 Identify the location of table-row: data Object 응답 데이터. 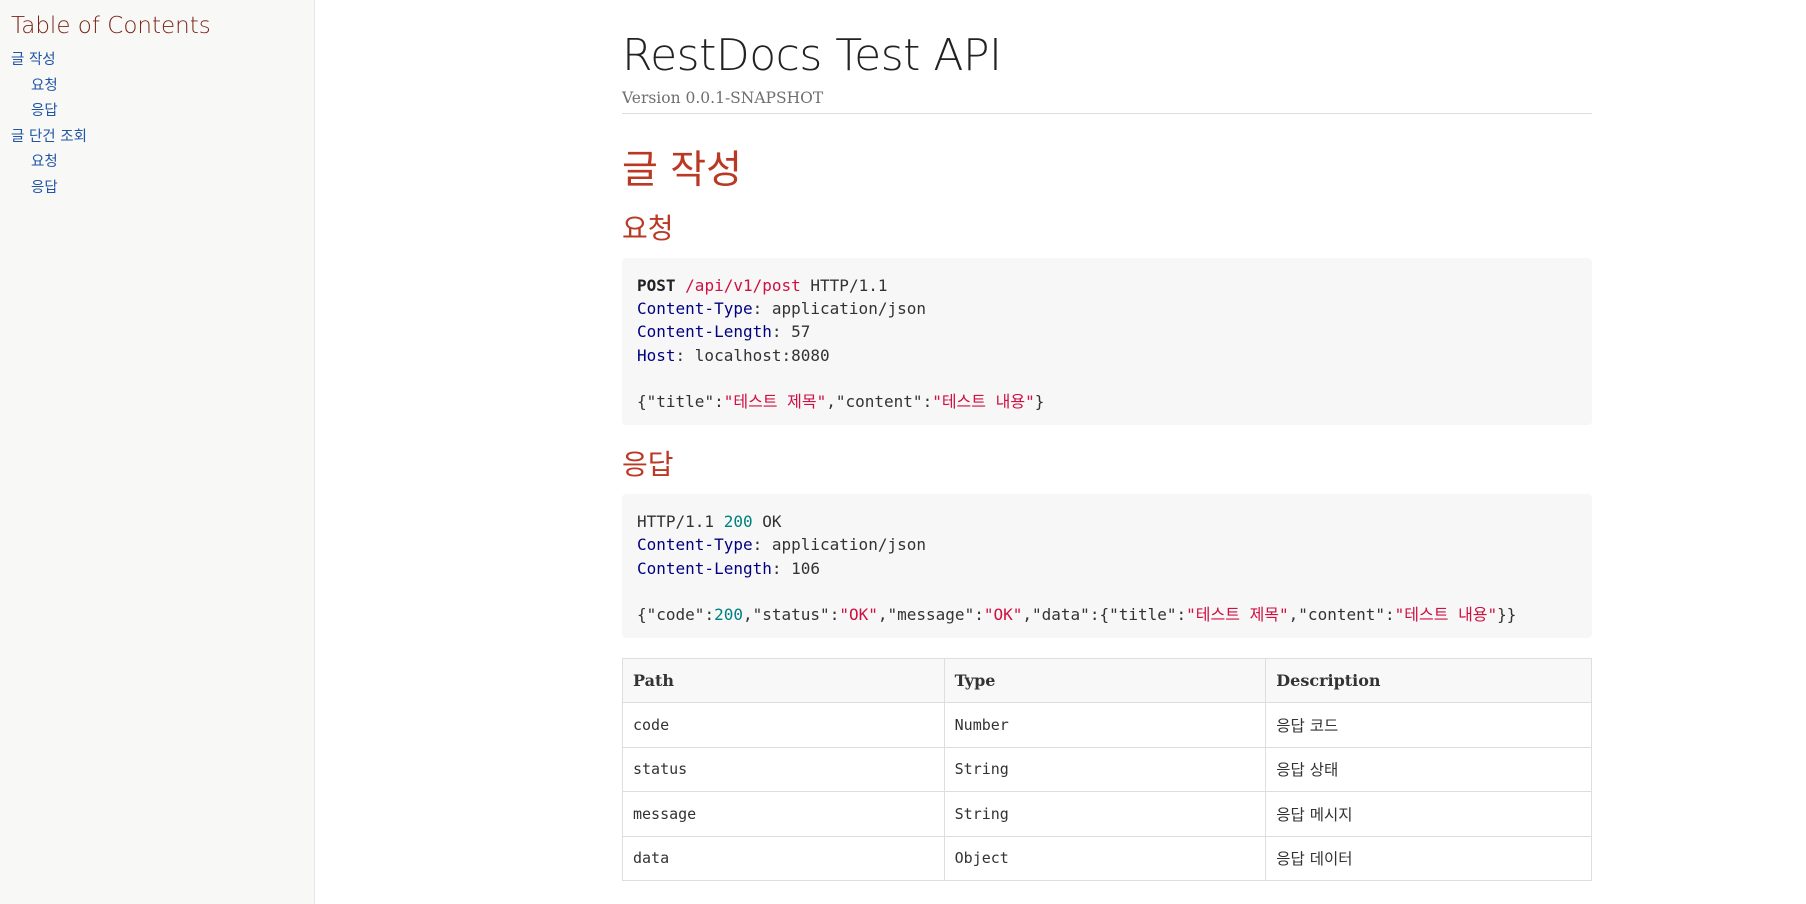
(1107, 858).